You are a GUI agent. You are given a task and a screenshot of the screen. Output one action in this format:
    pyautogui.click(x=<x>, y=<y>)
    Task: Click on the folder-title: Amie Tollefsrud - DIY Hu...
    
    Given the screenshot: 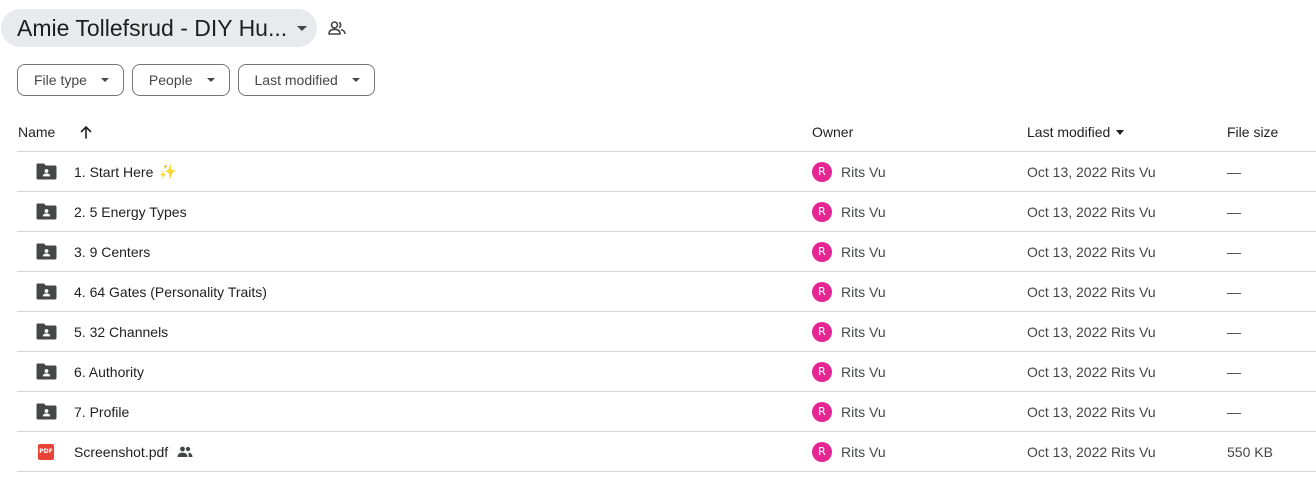 What is the action you would take?
    pyautogui.click(x=152, y=27)
    